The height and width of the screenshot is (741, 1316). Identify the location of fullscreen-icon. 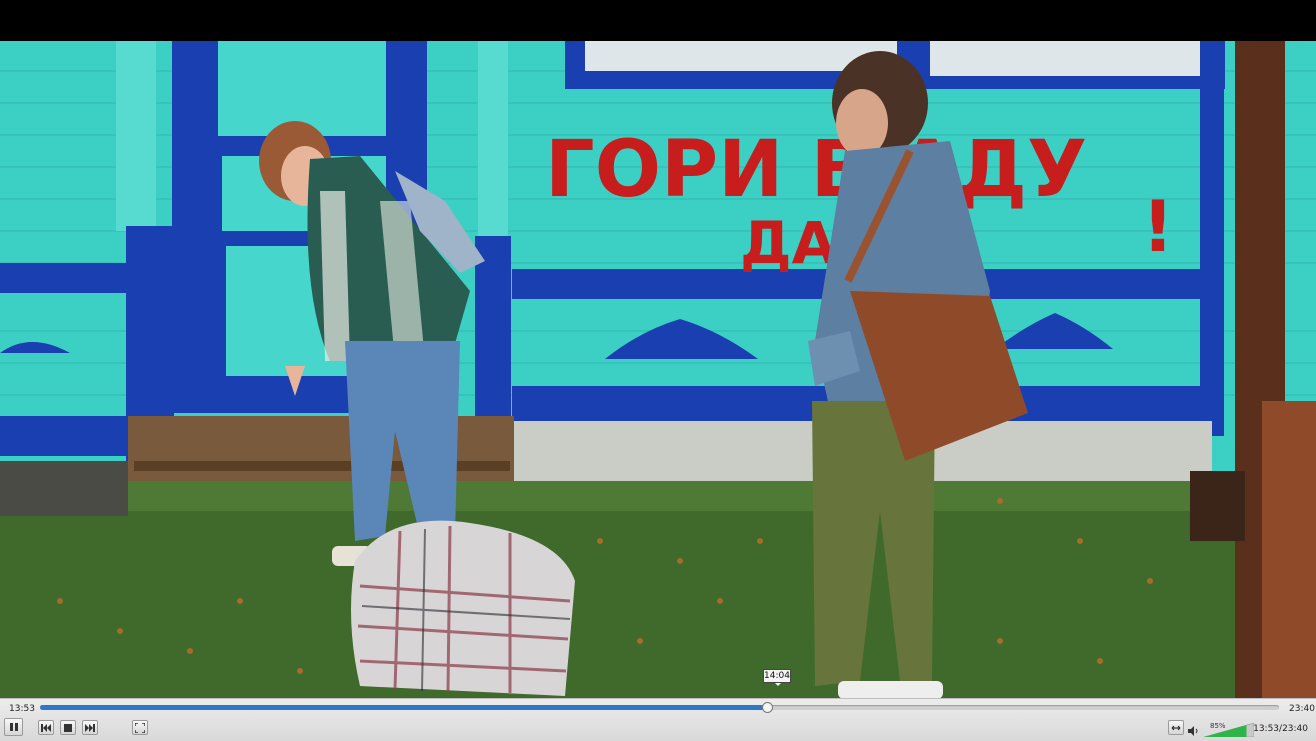
(140, 727).